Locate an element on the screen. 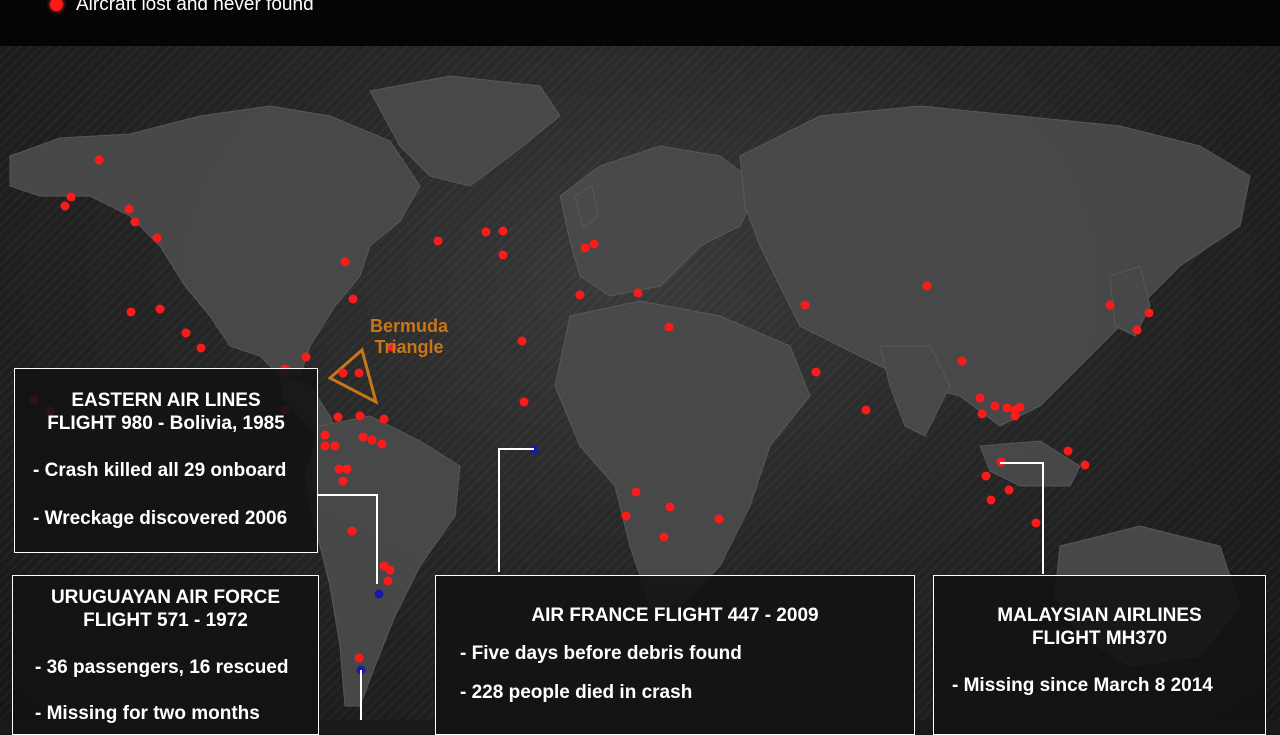  north-america-landmass is located at coordinates (215, 241).